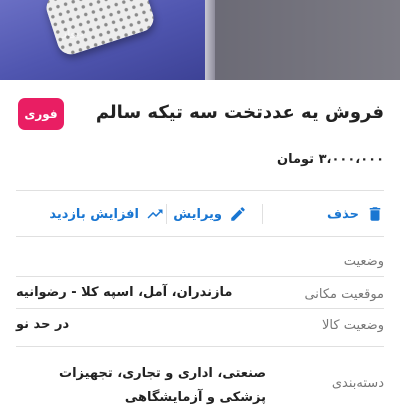  Describe the element at coordinates (353, 325) in the screenshot. I see `condition-label: وضعیت کالا` at that location.